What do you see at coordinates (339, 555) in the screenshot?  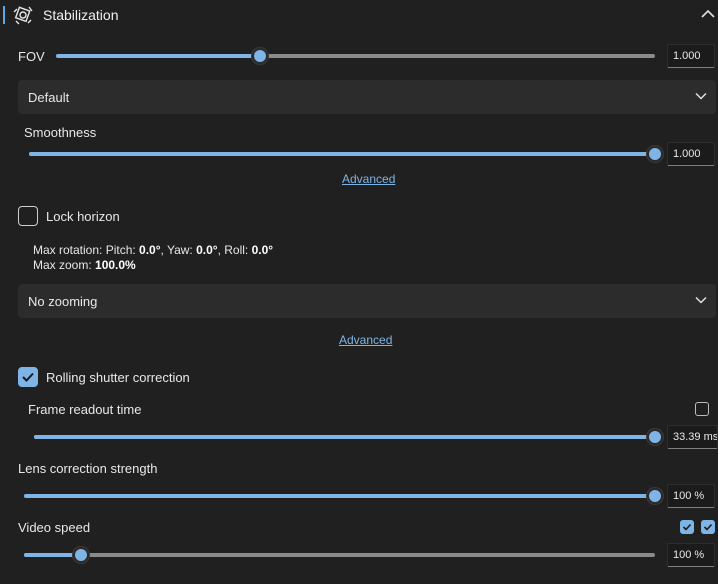 I see `video-speed-slider` at bounding box center [339, 555].